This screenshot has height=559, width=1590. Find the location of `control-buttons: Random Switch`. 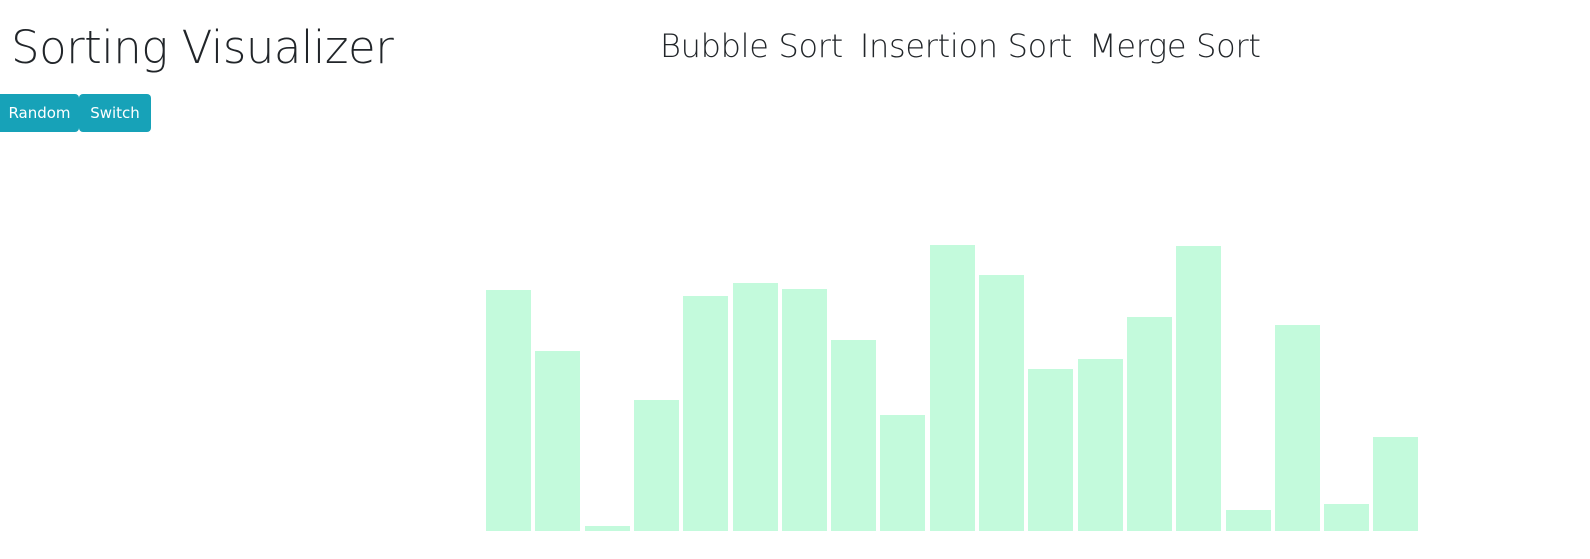

control-buttons: Random Switch is located at coordinates (75, 113).